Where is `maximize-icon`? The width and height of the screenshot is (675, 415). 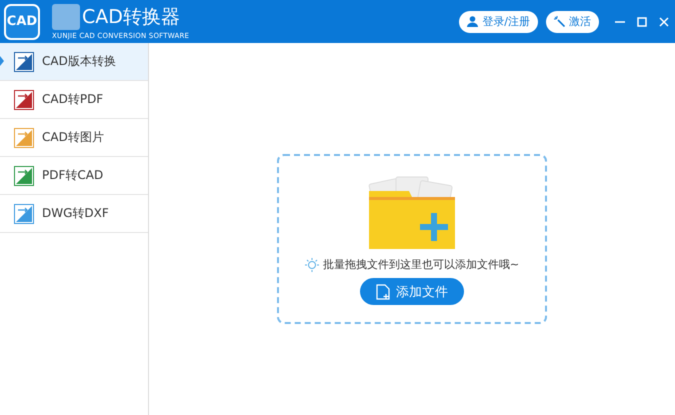
maximize-icon is located at coordinates (642, 21).